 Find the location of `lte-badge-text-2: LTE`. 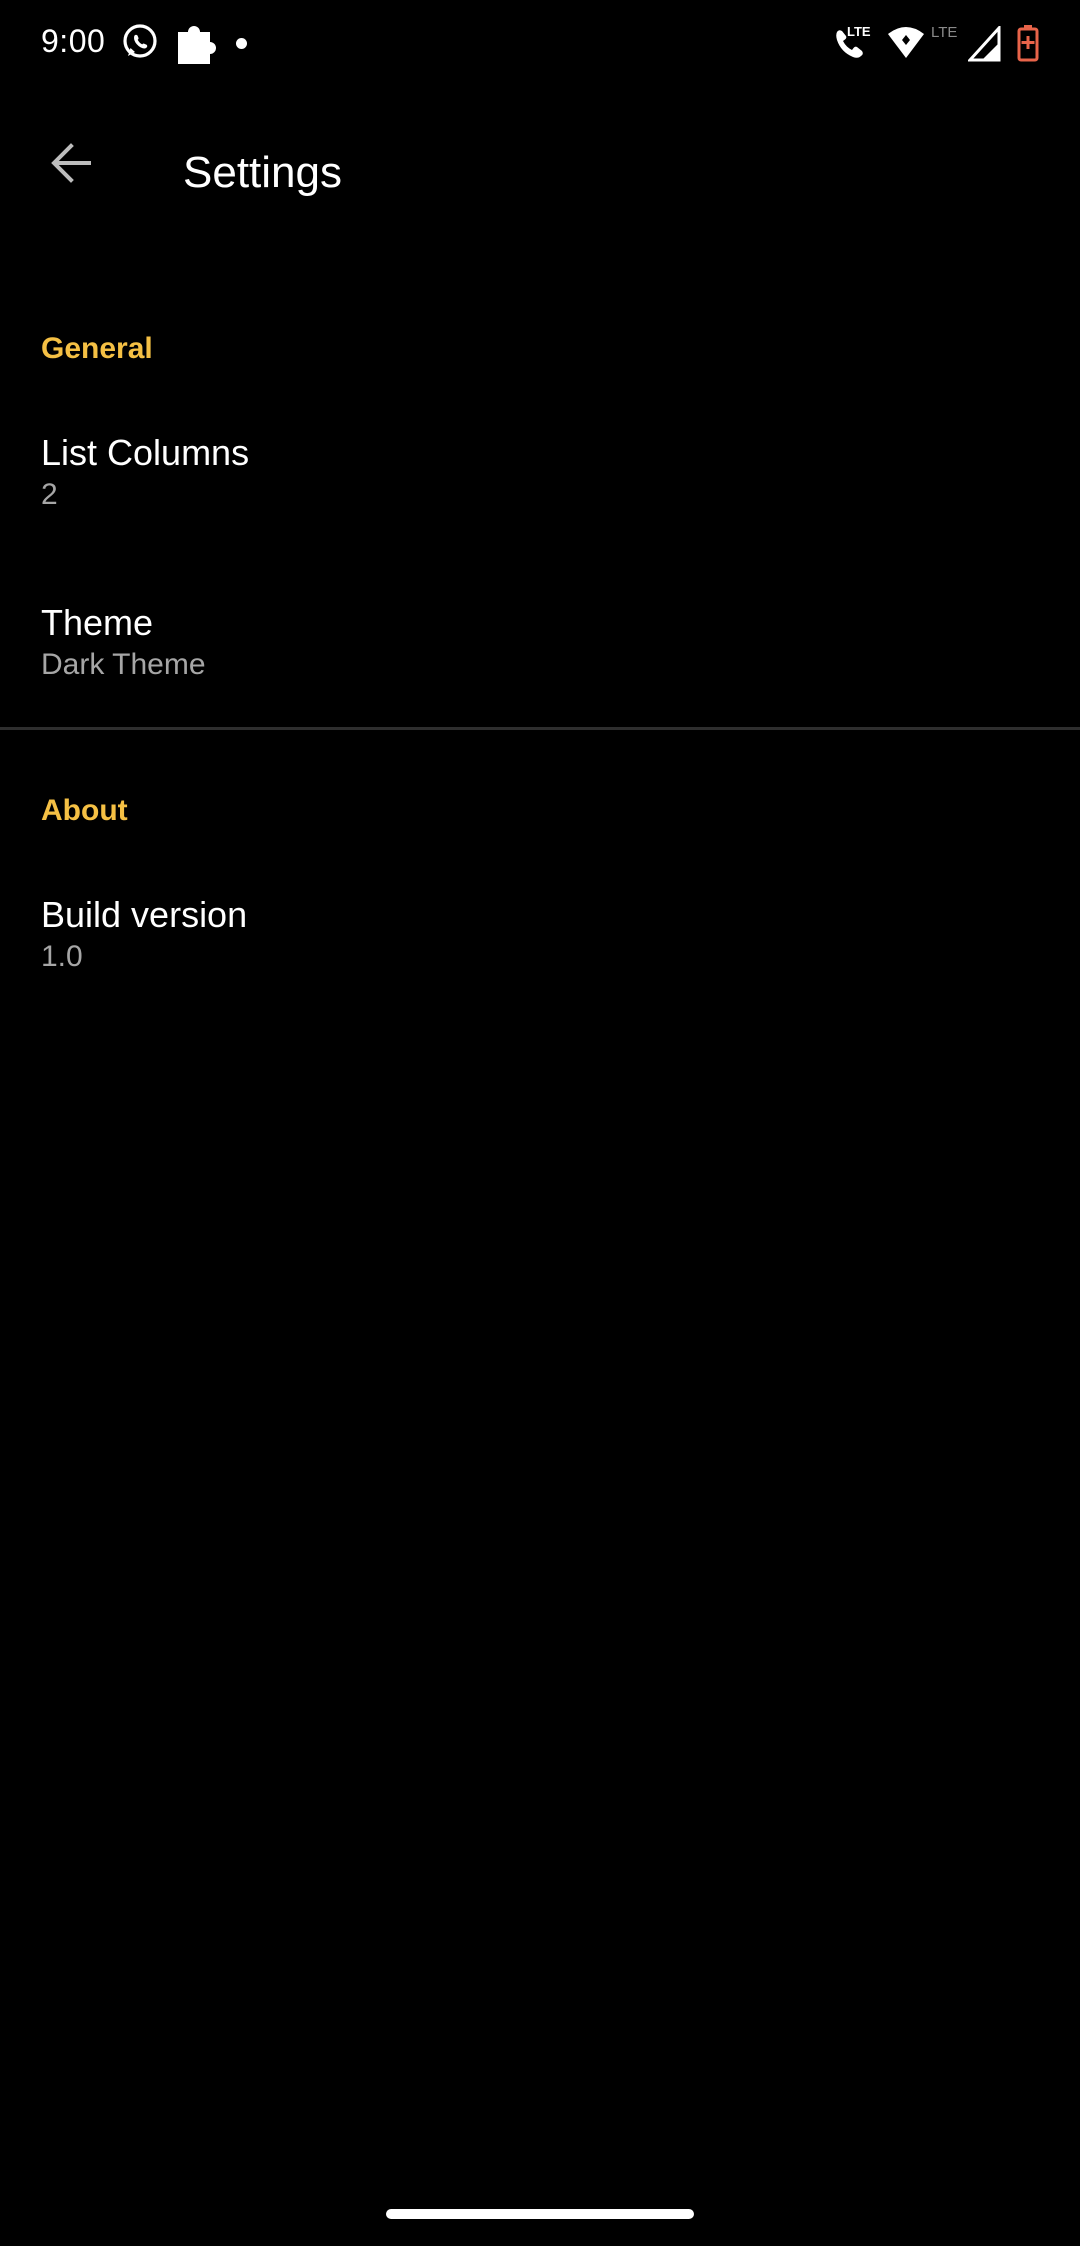

lte-badge-text-2: LTE is located at coordinates (944, 32).